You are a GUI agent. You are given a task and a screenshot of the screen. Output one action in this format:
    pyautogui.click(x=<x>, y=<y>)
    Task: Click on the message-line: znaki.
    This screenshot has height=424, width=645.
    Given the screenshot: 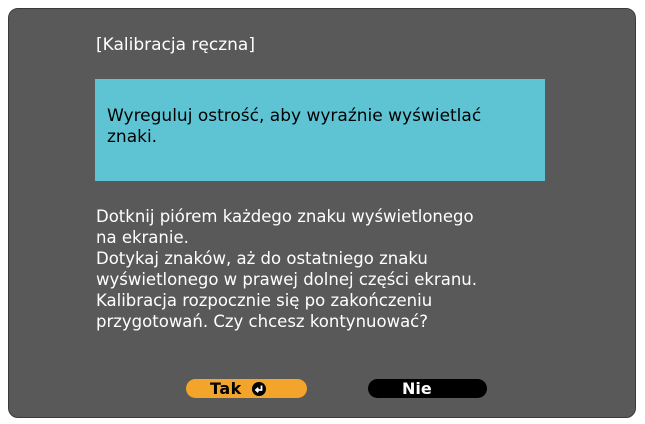 What is the action you would take?
    pyautogui.click(x=132, y=137)
    